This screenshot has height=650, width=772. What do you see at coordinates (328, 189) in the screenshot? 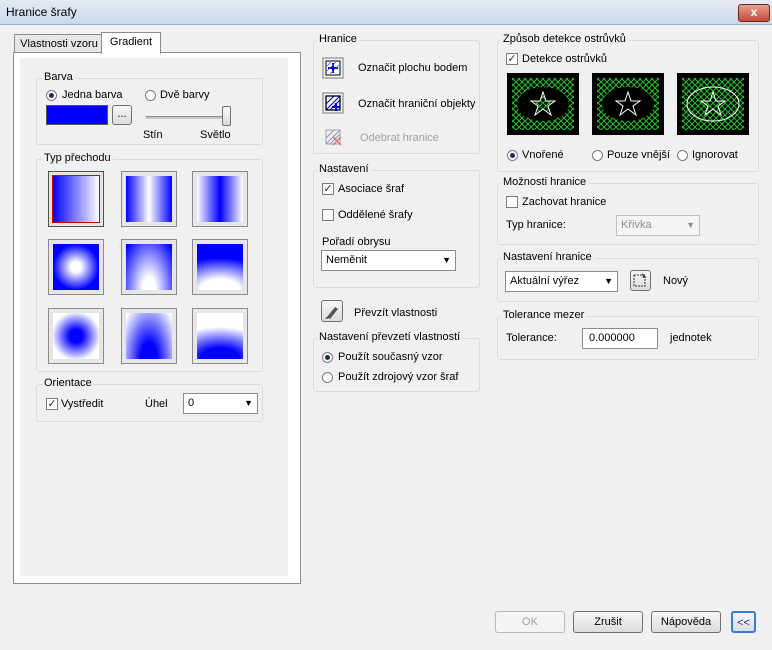
I see `associative-checkbox: ✓` at bounding box center [328, 189].